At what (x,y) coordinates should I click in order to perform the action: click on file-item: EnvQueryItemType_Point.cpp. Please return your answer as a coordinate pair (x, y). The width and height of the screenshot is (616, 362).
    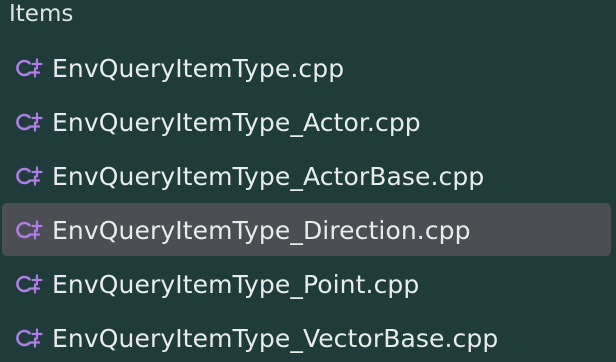
    Looking at the image, I should click on (308, 284).